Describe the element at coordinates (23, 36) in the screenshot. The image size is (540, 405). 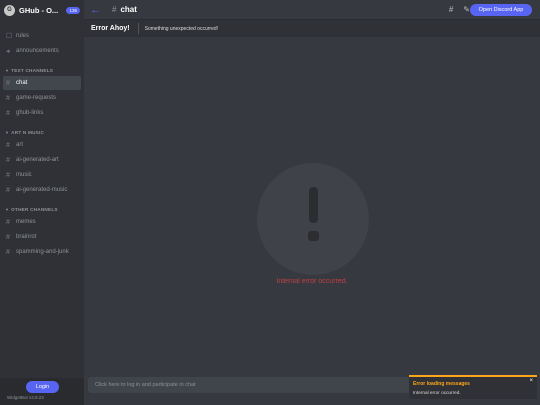
I see `channel-label: rules` at that location.